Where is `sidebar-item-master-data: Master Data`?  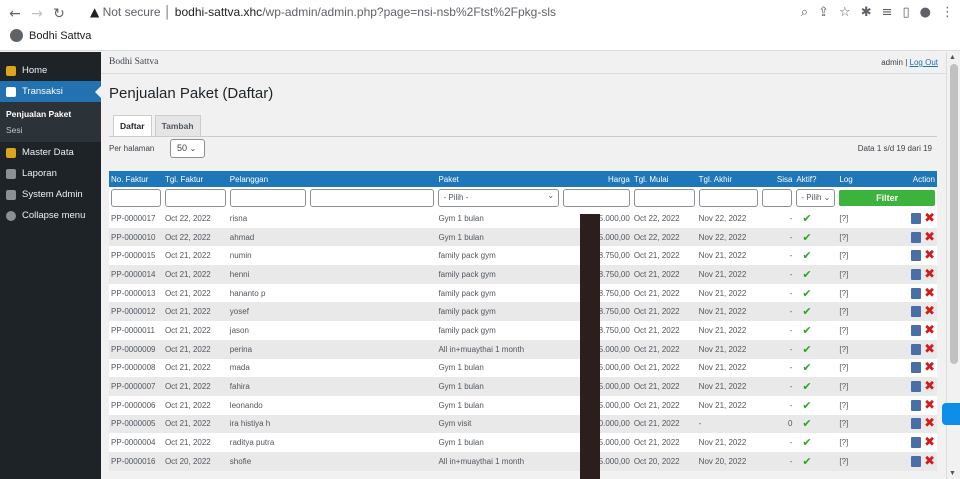 sidebar-item-master-data: Master Data is located at coordinates (50, 152).